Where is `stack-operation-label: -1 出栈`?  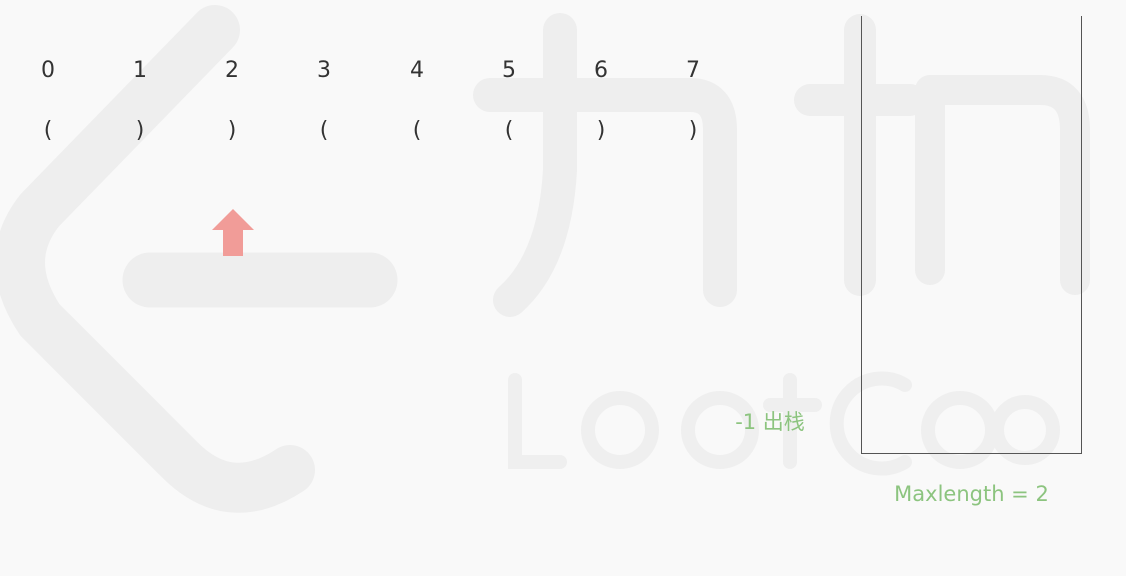
stack-operation-label: -1 出栈 is located at coordinates (770, 422).